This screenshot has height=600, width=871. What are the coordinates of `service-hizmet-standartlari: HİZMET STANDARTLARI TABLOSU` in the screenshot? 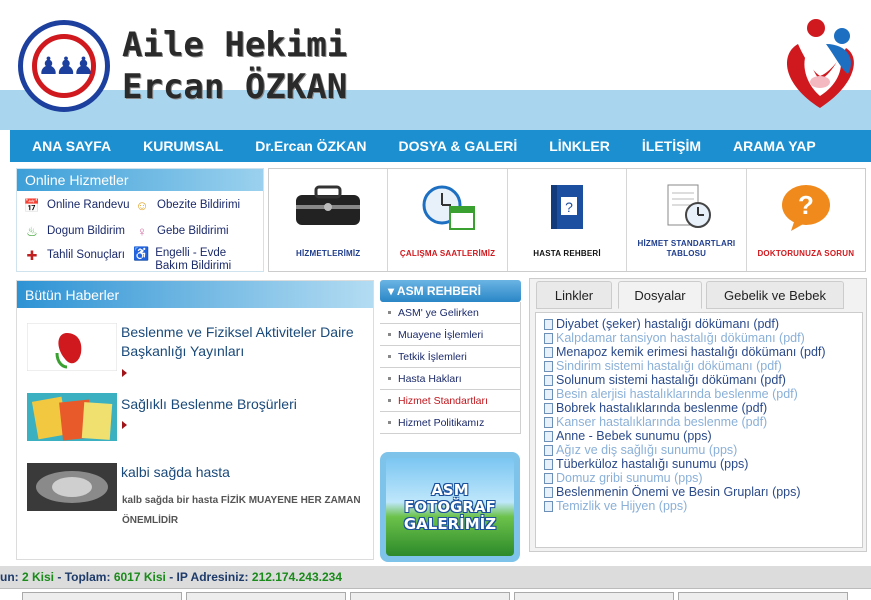 It's located at (687, 220).